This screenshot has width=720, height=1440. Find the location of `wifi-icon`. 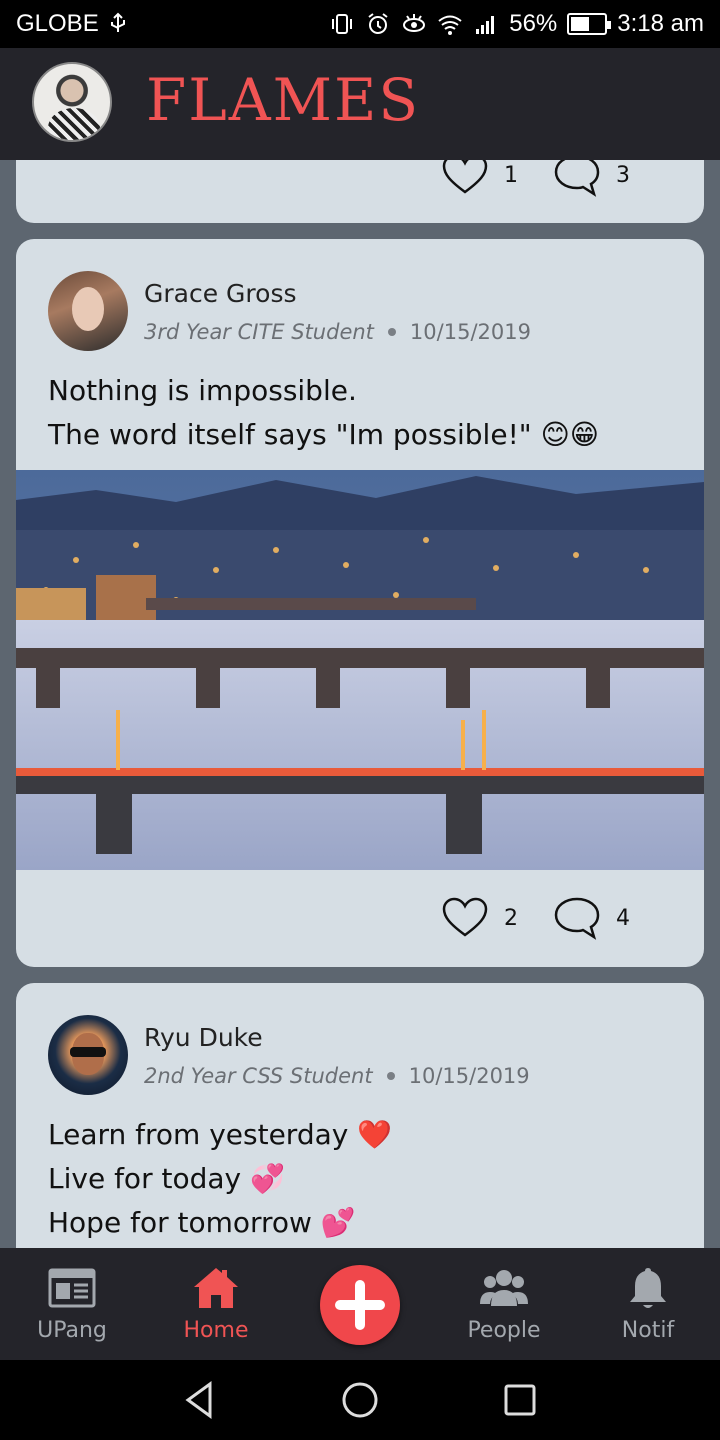

wifi-icon is located at coordinates (450, 25).